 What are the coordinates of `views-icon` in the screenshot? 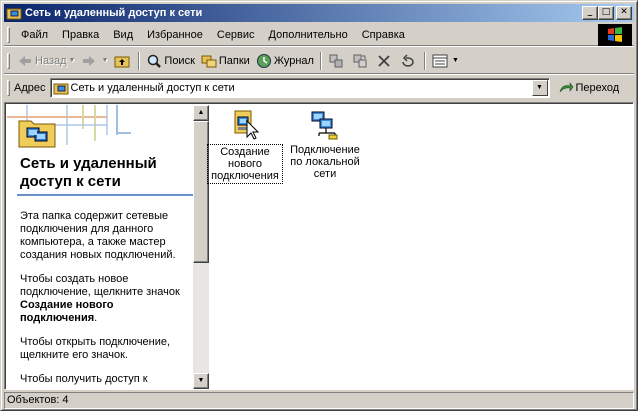 It's located at (440, 61).